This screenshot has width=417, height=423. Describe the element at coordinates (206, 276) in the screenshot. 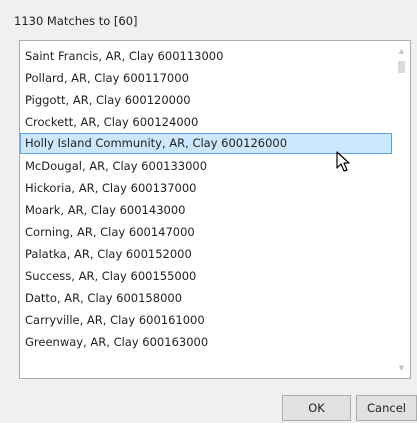

I see `list-item: Success, AR, Clay 600155000` at that location.